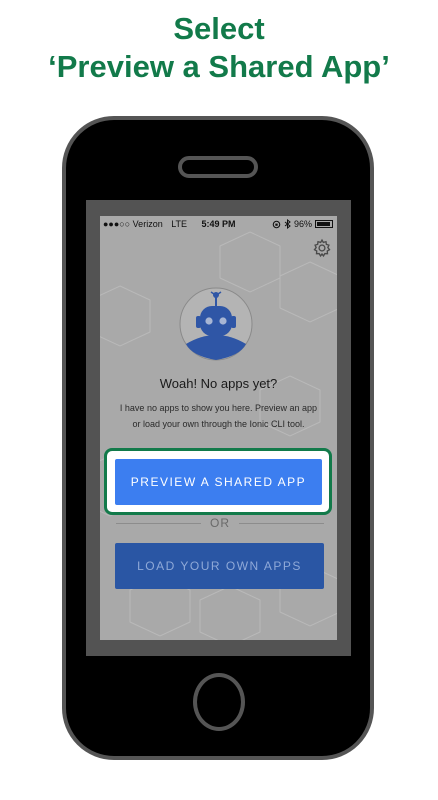  Describe the element at coordinates (218, 383) in the screenshot. I see `empty-state-title: Woah! No apps yet?` at that location.